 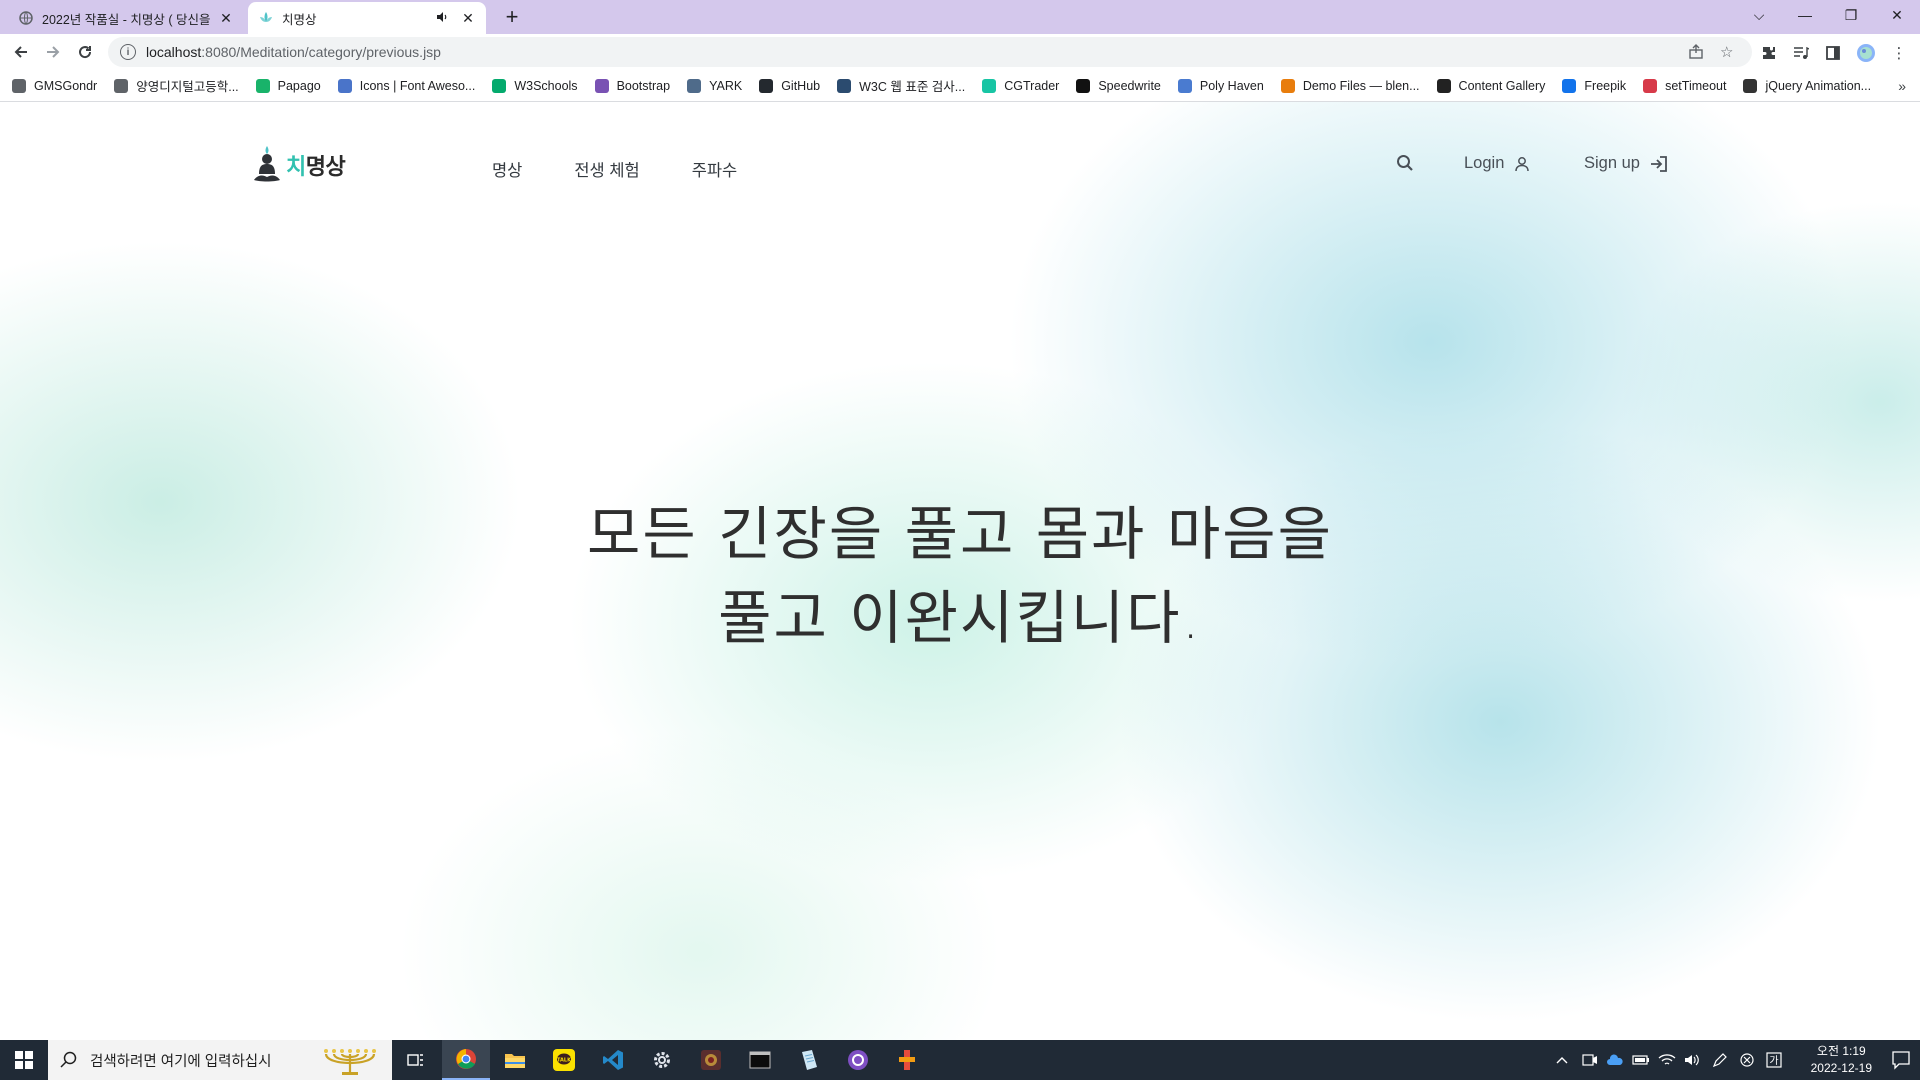 I want to click on globe-icon, so click(x=19, y=85).